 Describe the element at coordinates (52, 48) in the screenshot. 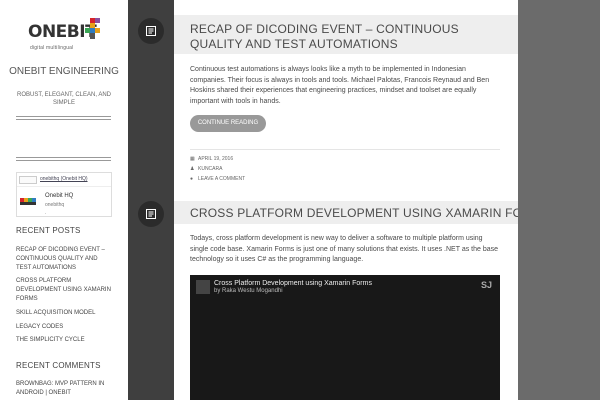

I see `logo-tagline: digital multilingual` at that location.